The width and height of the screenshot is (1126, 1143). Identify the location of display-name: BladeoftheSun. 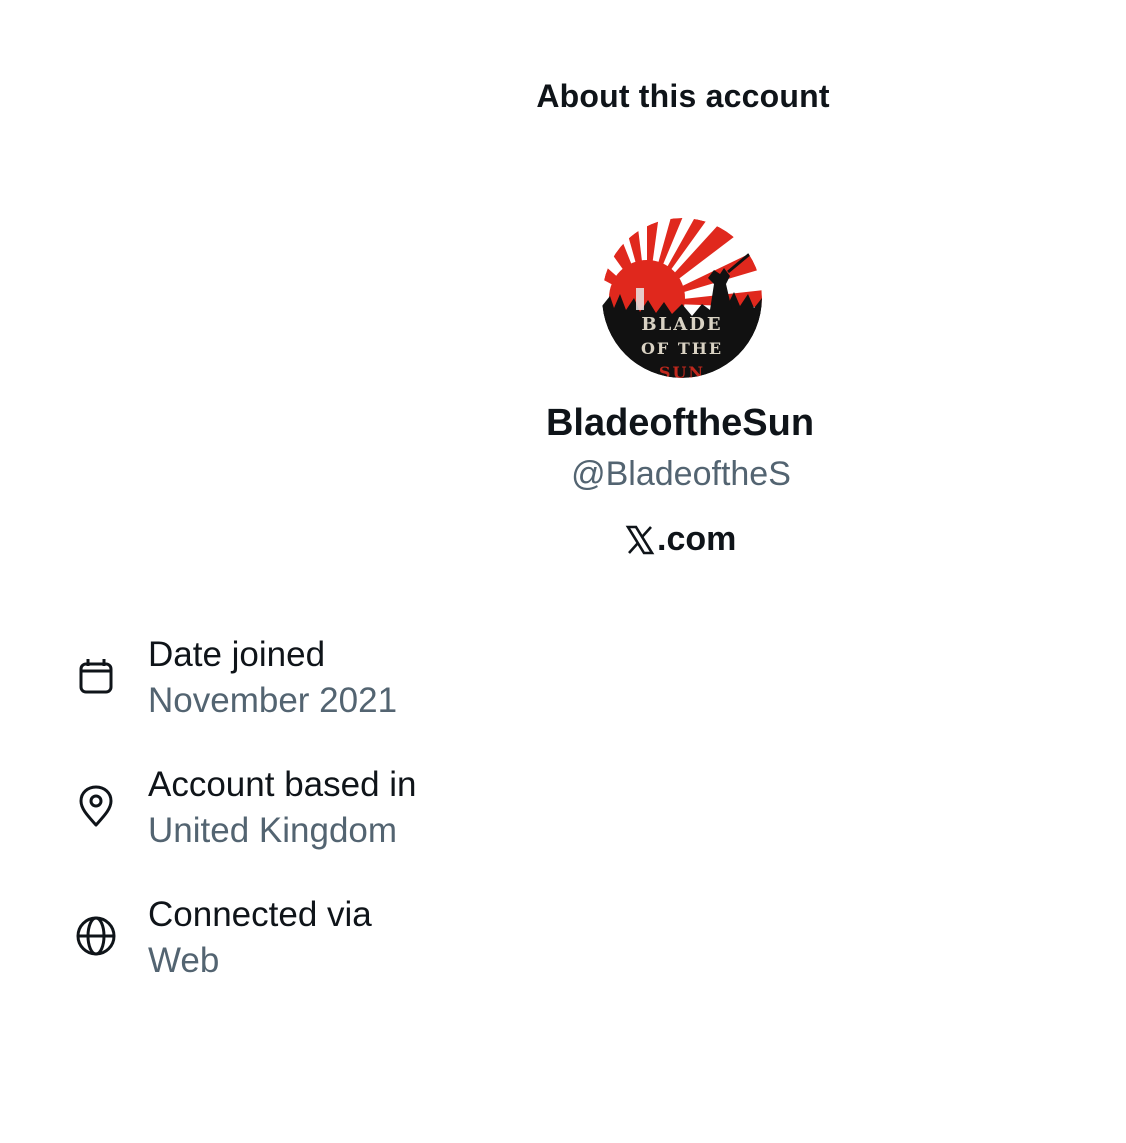
(680, 423).